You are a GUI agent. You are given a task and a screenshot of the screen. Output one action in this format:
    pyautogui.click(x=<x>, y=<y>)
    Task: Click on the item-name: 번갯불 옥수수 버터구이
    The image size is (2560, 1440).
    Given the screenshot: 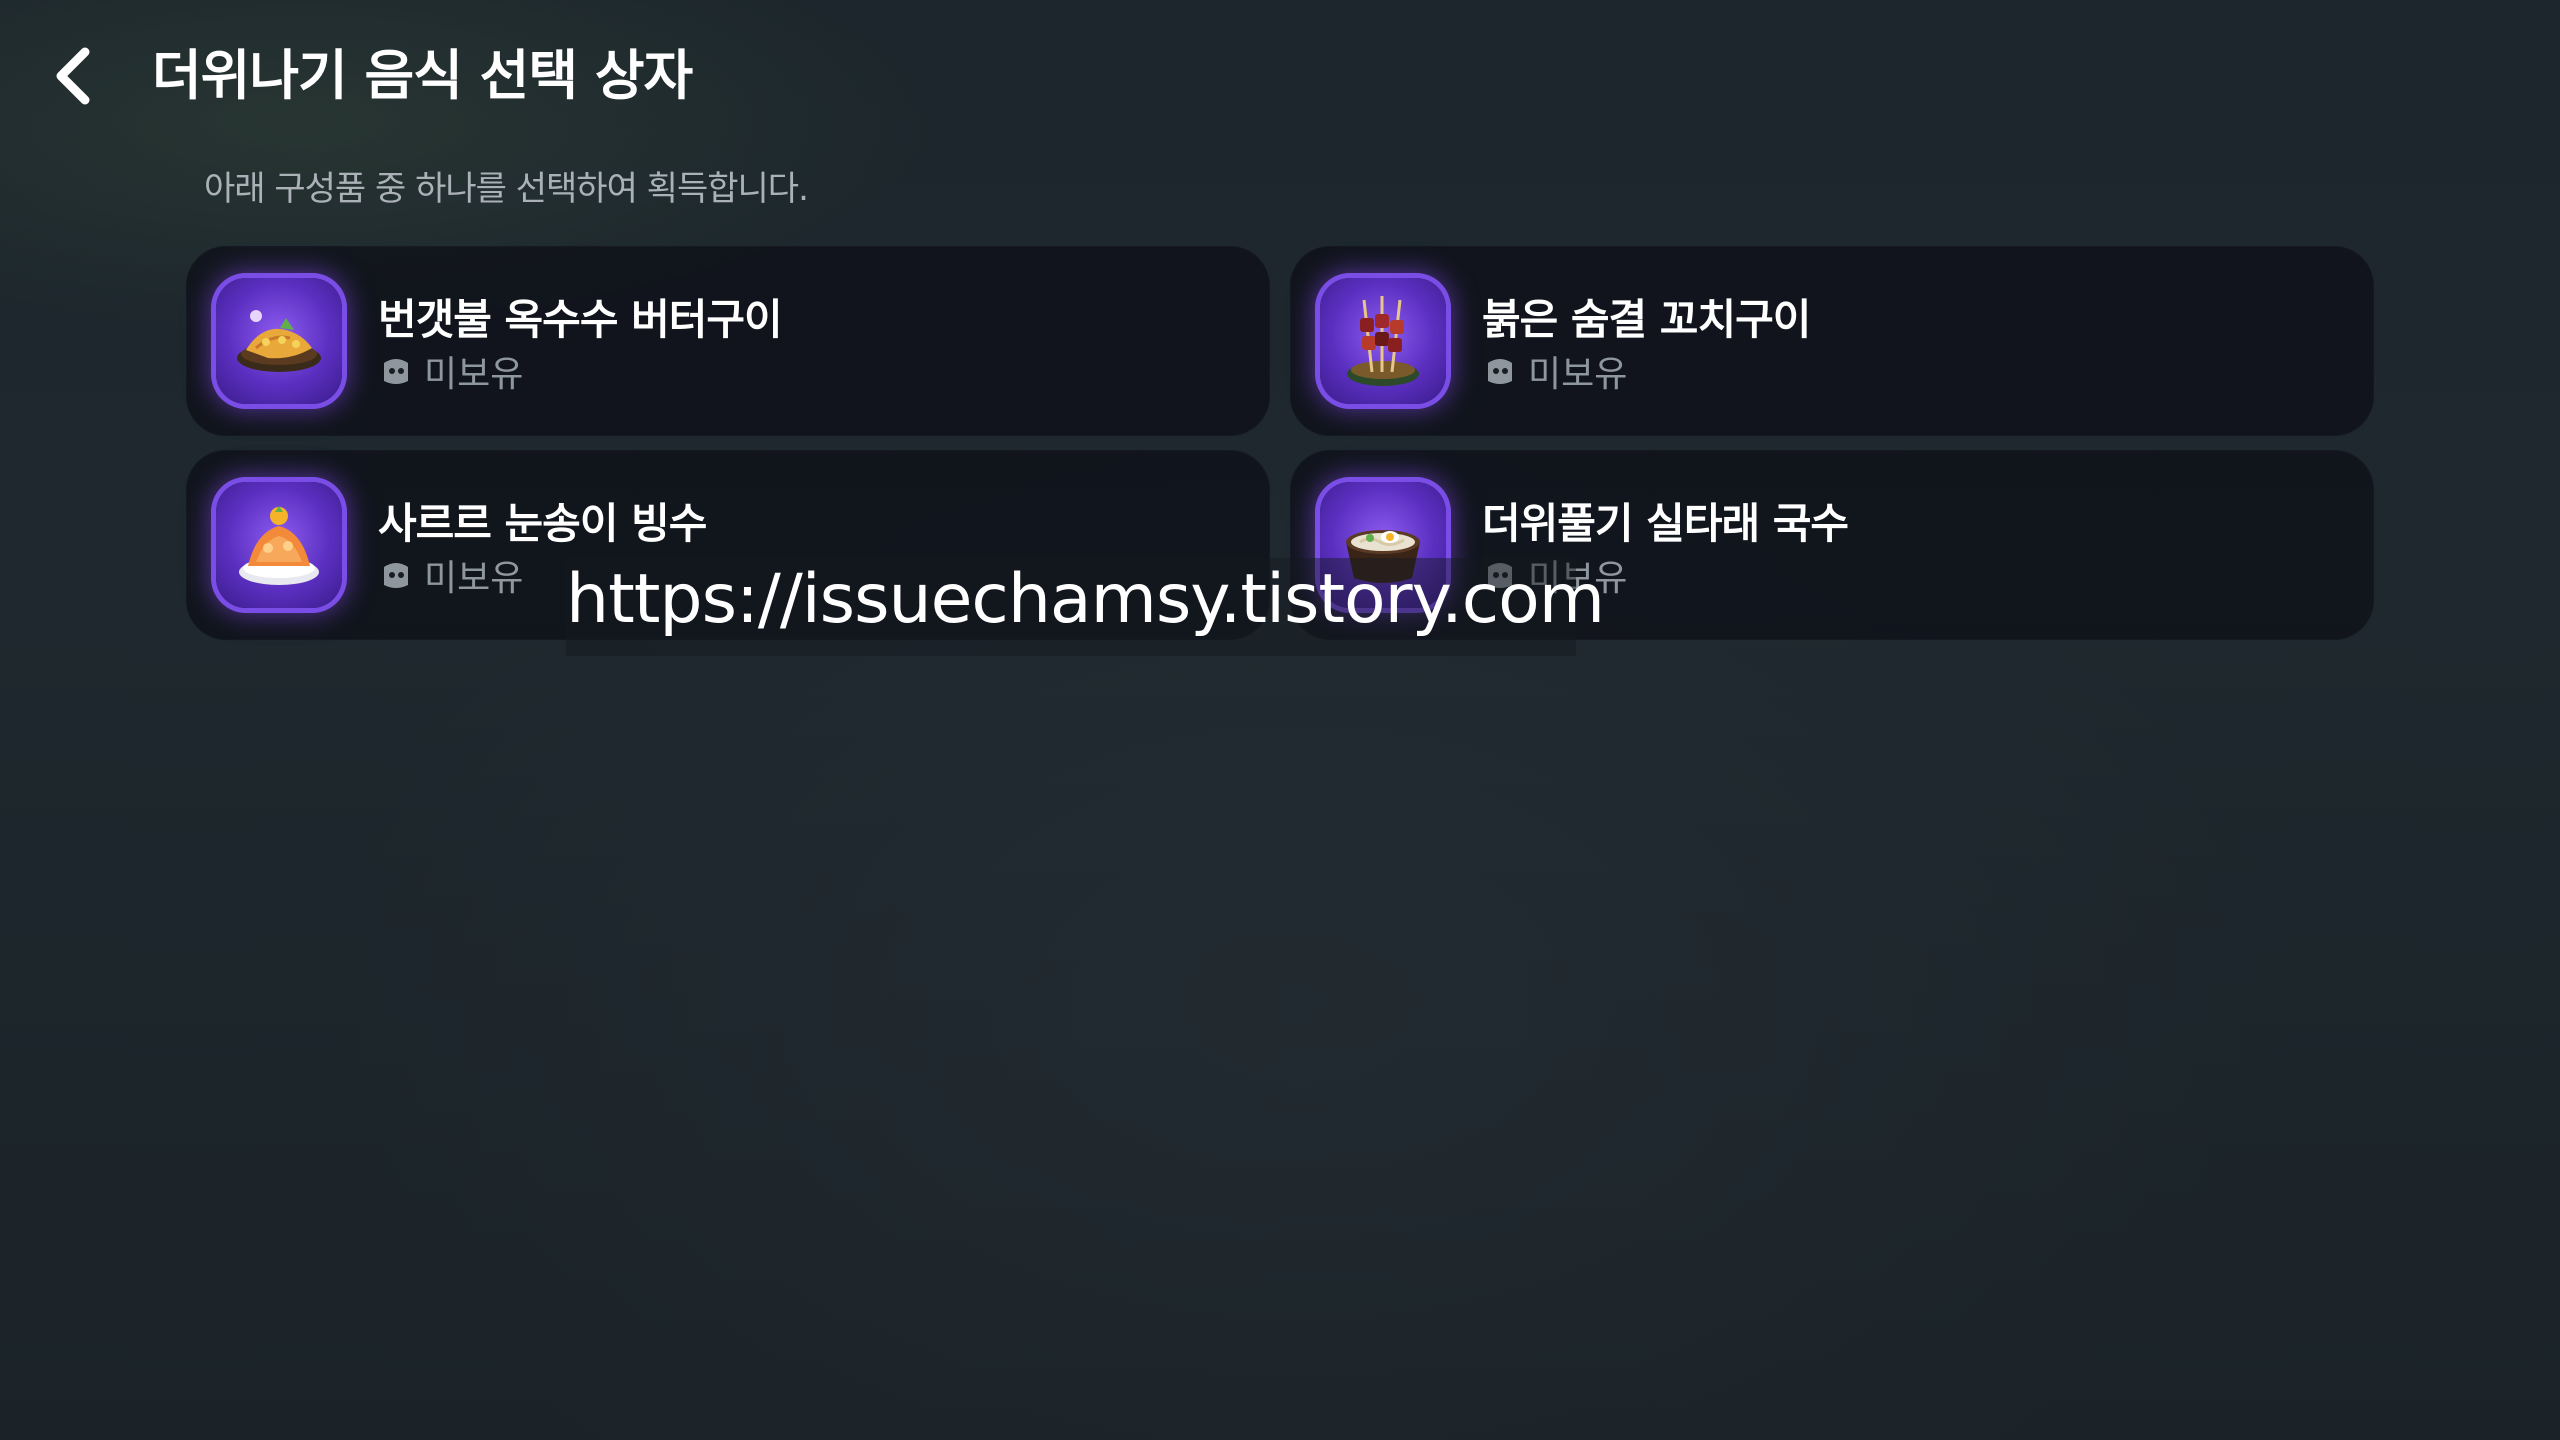 What is the action you would take?
    pyautogui.click(x=580, y=319)
    